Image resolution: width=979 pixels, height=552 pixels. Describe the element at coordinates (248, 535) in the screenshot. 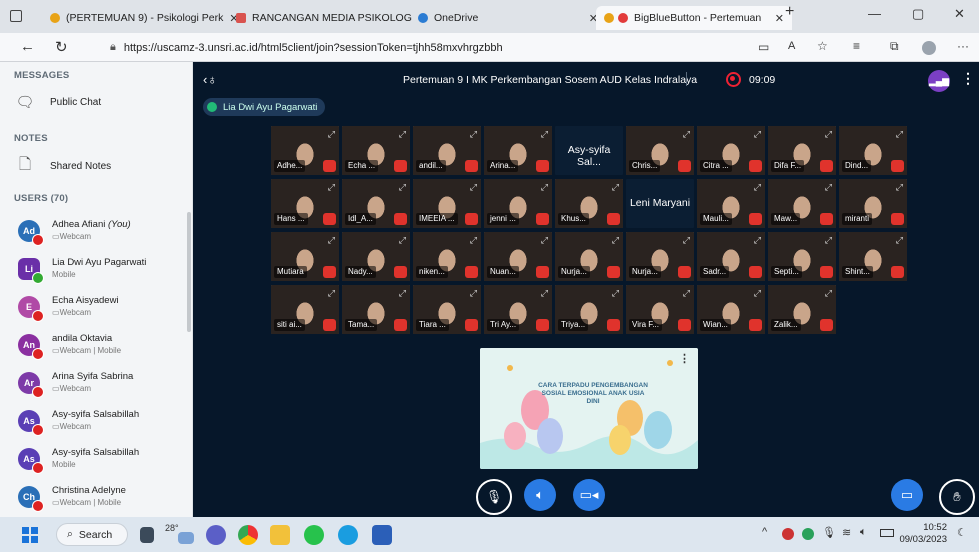

I see `chrome-icon` at that location.